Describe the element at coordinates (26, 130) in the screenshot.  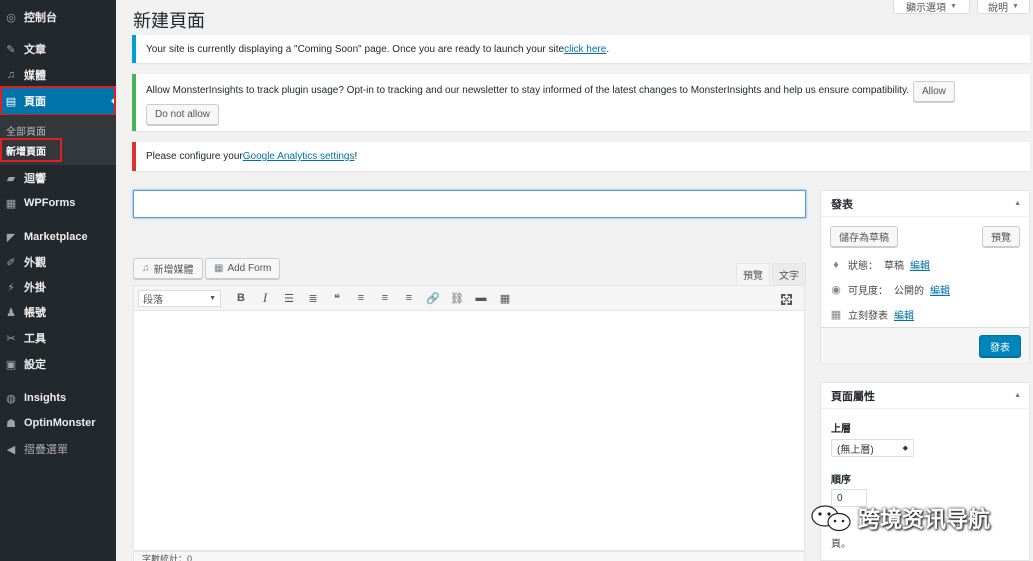
I see `submenu-all-pages: 全部頁面` at that location.